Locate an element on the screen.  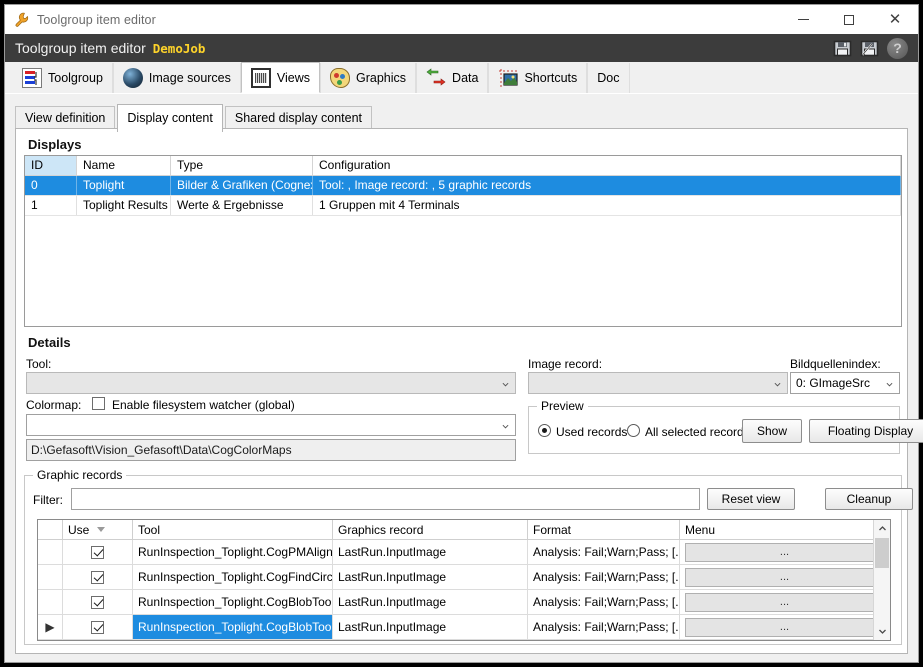
wrench-icon is located at coordinates (22, 20).